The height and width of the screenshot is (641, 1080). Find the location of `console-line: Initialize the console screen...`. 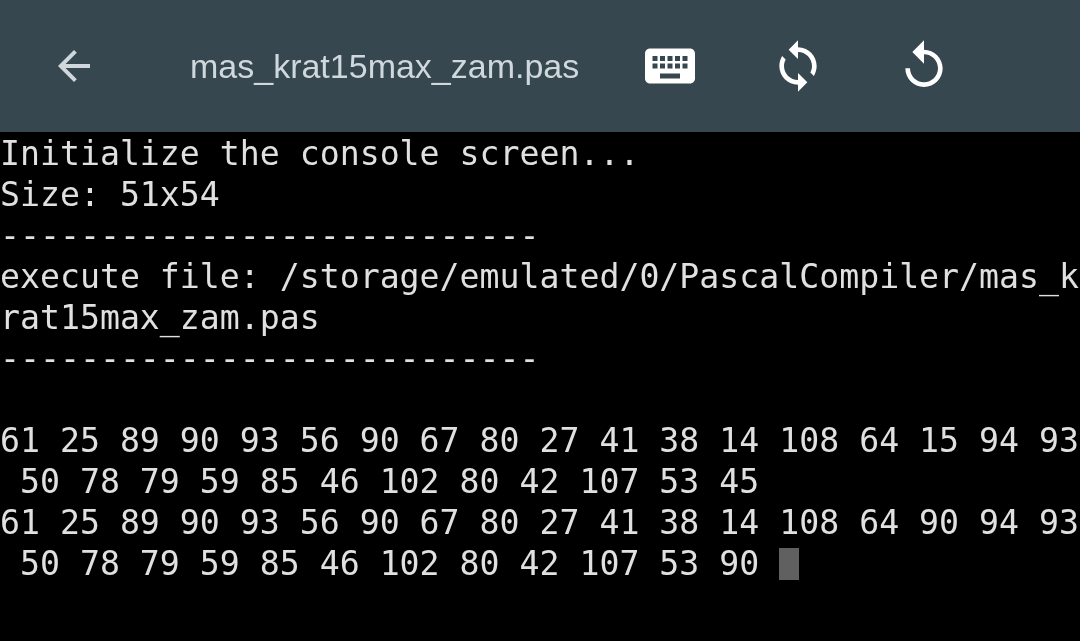

console-line: Initialize the console screen... is located at coordinates (320, 153).